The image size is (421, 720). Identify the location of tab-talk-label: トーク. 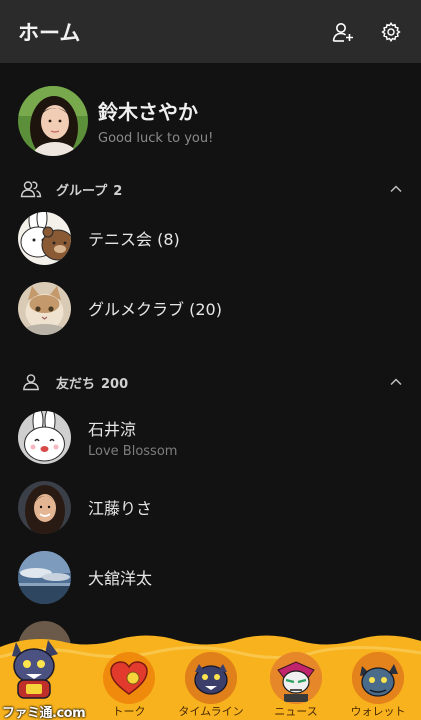
(129, 711).